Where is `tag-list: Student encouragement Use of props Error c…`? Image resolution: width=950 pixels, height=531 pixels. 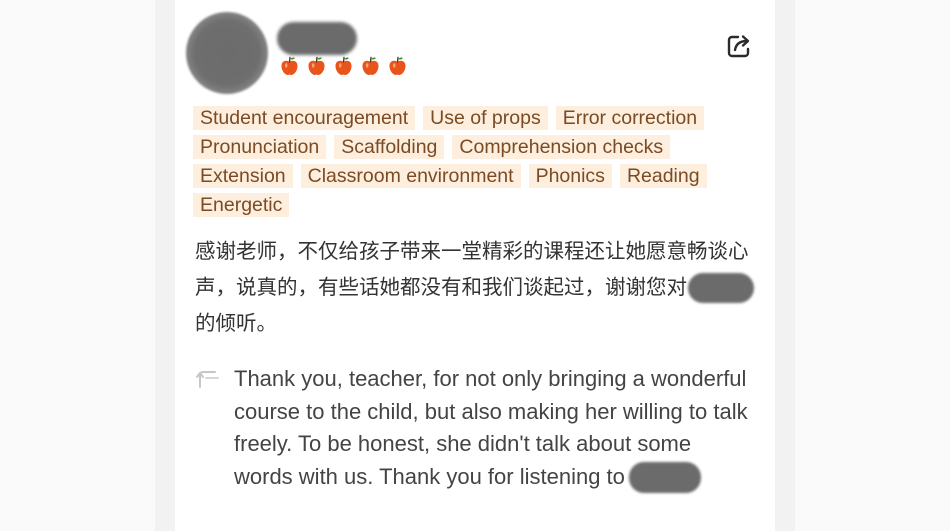
tag-list: Student encouragement Use of props Error c… is located at coordinates (473, 161).